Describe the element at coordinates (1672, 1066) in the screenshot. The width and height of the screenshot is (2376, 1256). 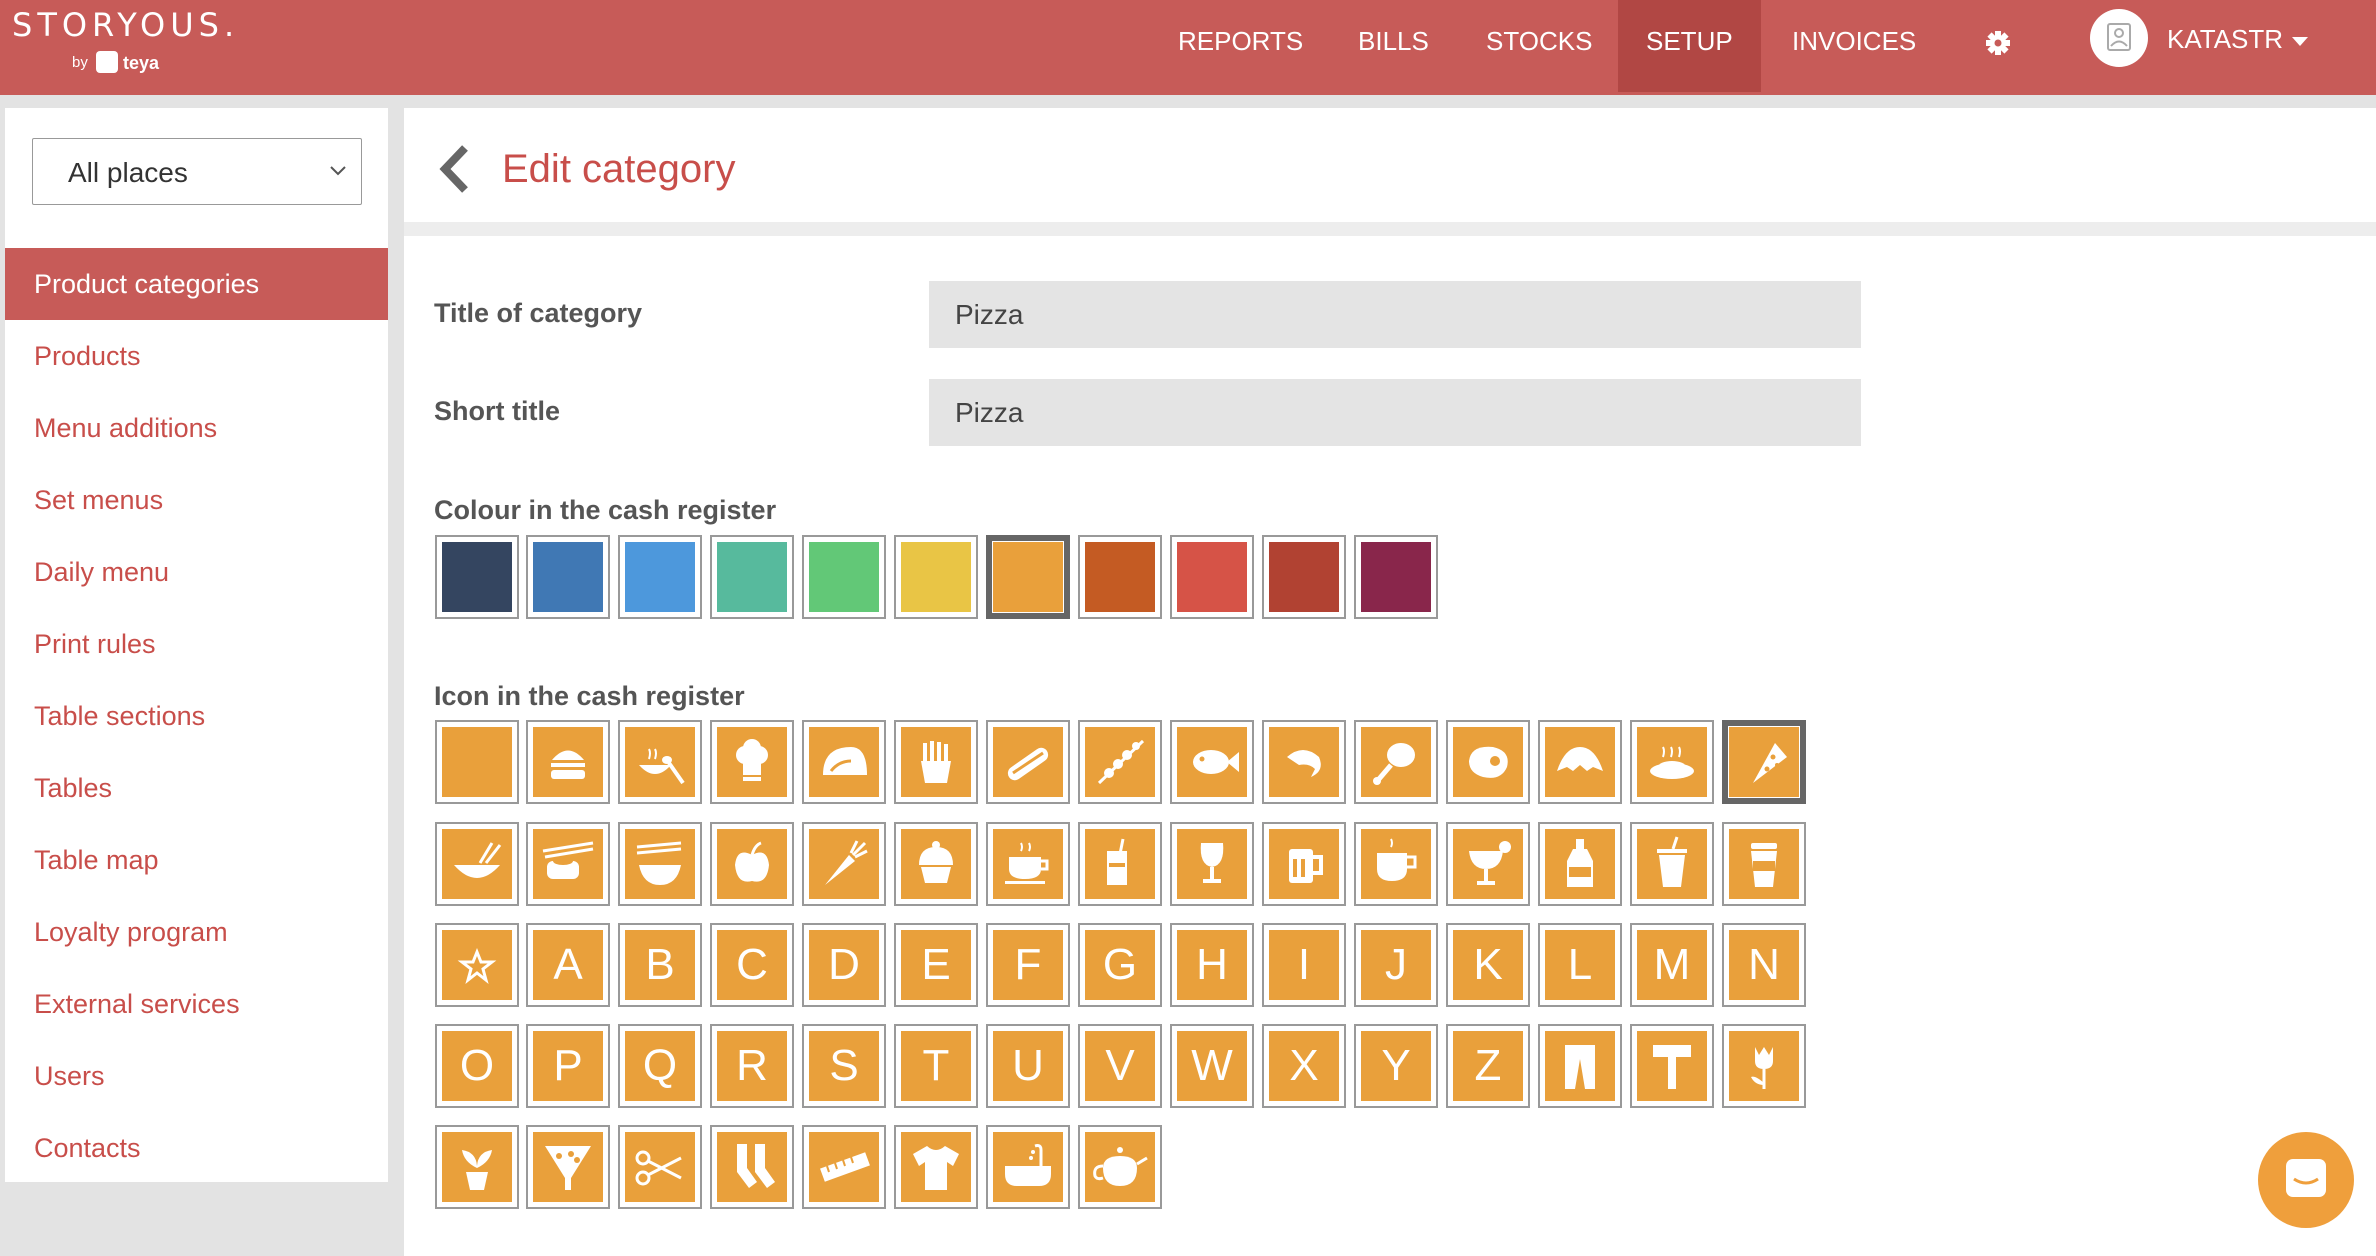
I see `icon-option-hammer` at that location.